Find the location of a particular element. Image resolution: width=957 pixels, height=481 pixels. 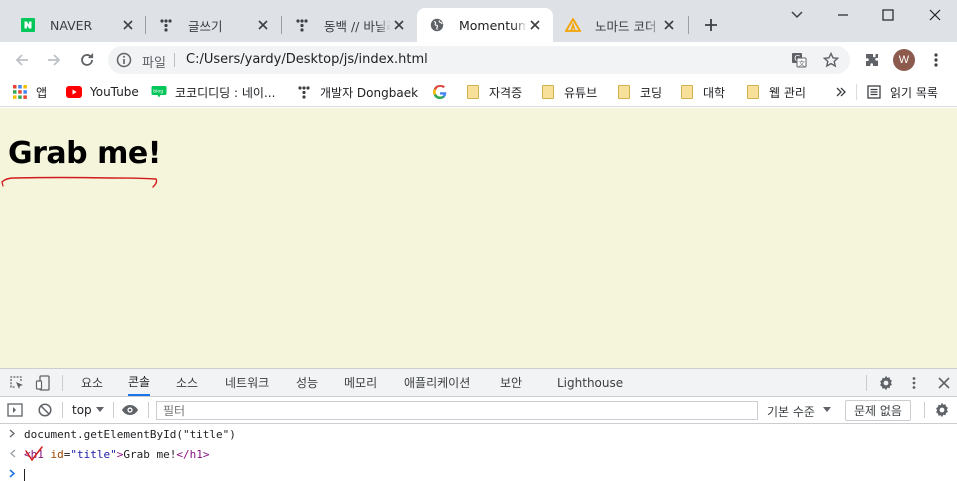

bookmark-label: 웹 관리 is located at coordinates (787, 92).